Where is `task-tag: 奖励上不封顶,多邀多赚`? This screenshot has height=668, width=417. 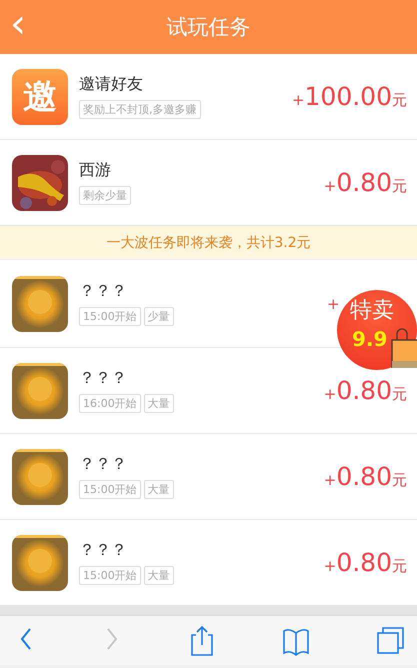
task-tag: 奖励上不封顶,多邀多赚 is located at coordinates (139, 109).